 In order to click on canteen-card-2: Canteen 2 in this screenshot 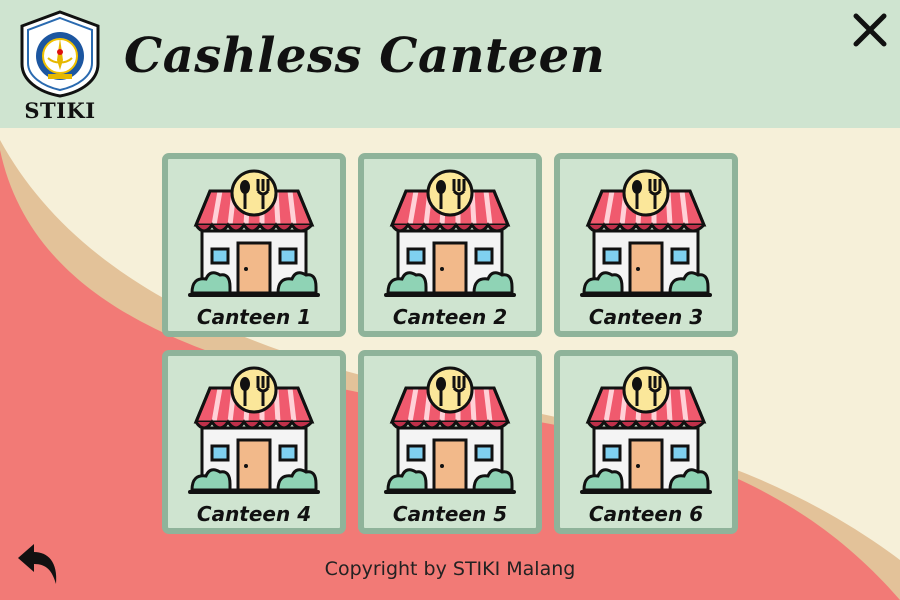, I will do `click(450, 245)`.